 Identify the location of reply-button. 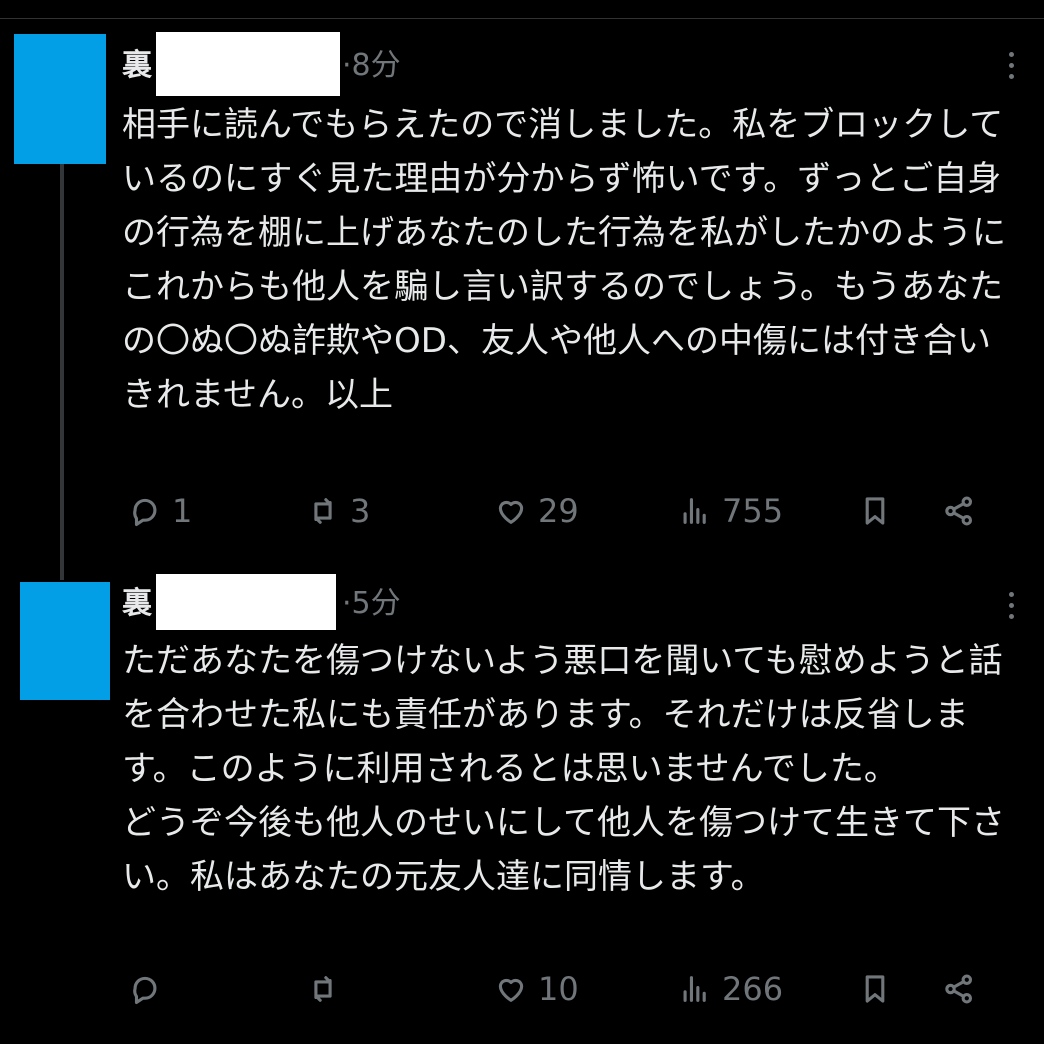
(150, 989).